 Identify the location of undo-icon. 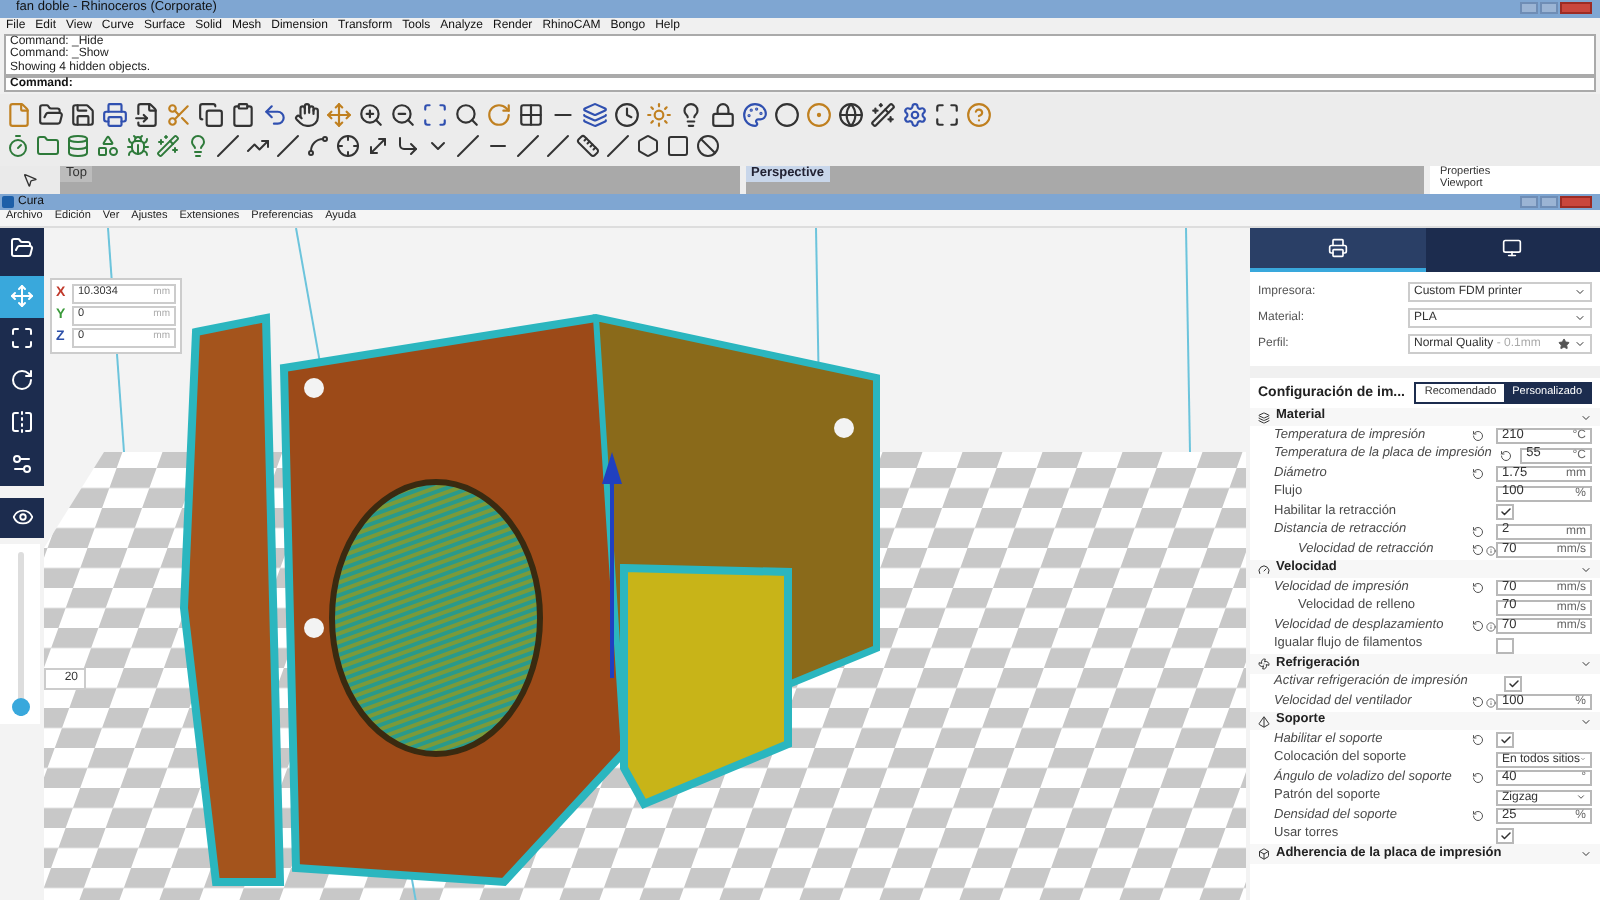
(275, 114).